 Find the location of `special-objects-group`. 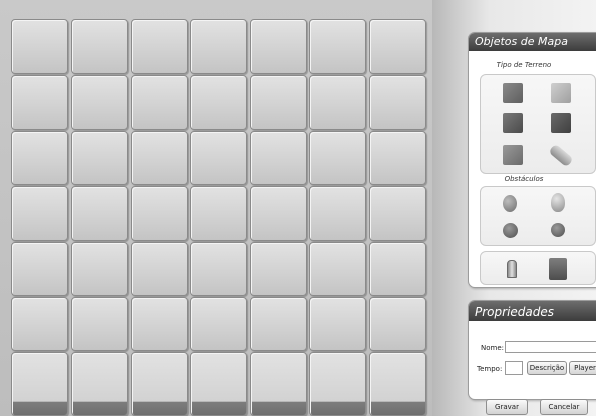

special-objects-group is located at coordinates (538, 268).